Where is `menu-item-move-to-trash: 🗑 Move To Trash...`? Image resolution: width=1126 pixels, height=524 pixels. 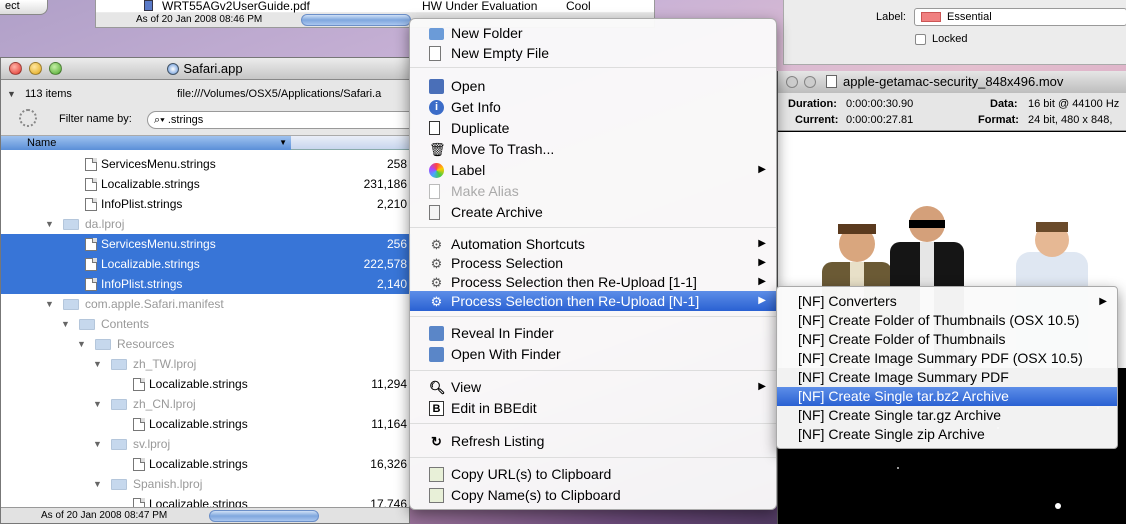
menu-item-move-to-trash: 🗑 Move To Trash... is located at coordinates (593, 149).